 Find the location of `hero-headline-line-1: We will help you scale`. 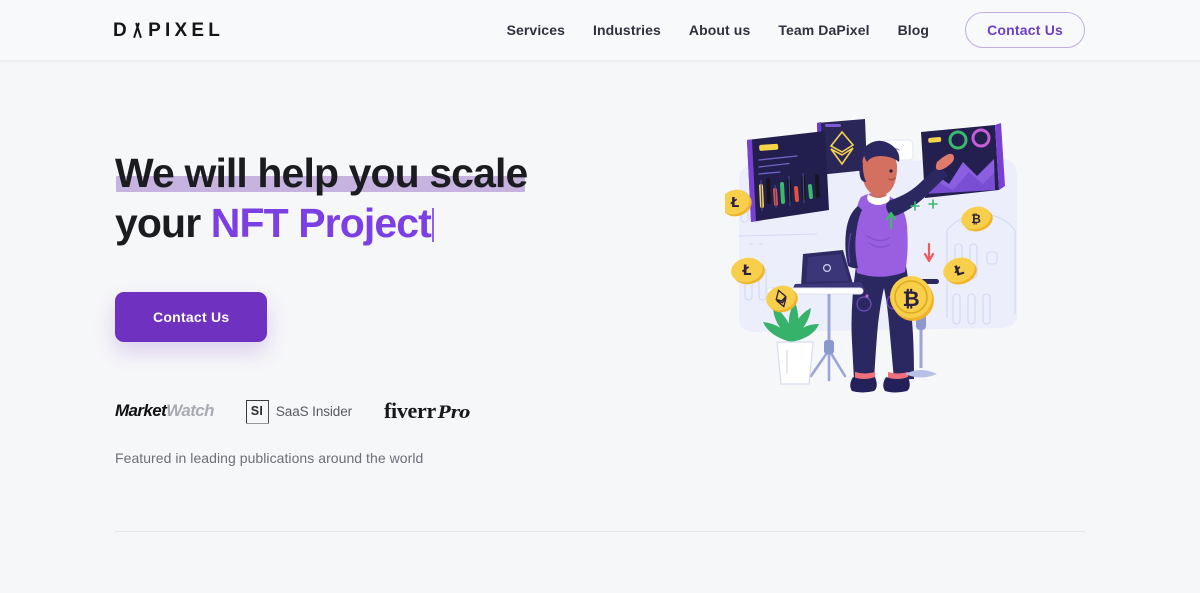

hero-headline-line-1: We will help you scale is located at coordinates (321, 173).